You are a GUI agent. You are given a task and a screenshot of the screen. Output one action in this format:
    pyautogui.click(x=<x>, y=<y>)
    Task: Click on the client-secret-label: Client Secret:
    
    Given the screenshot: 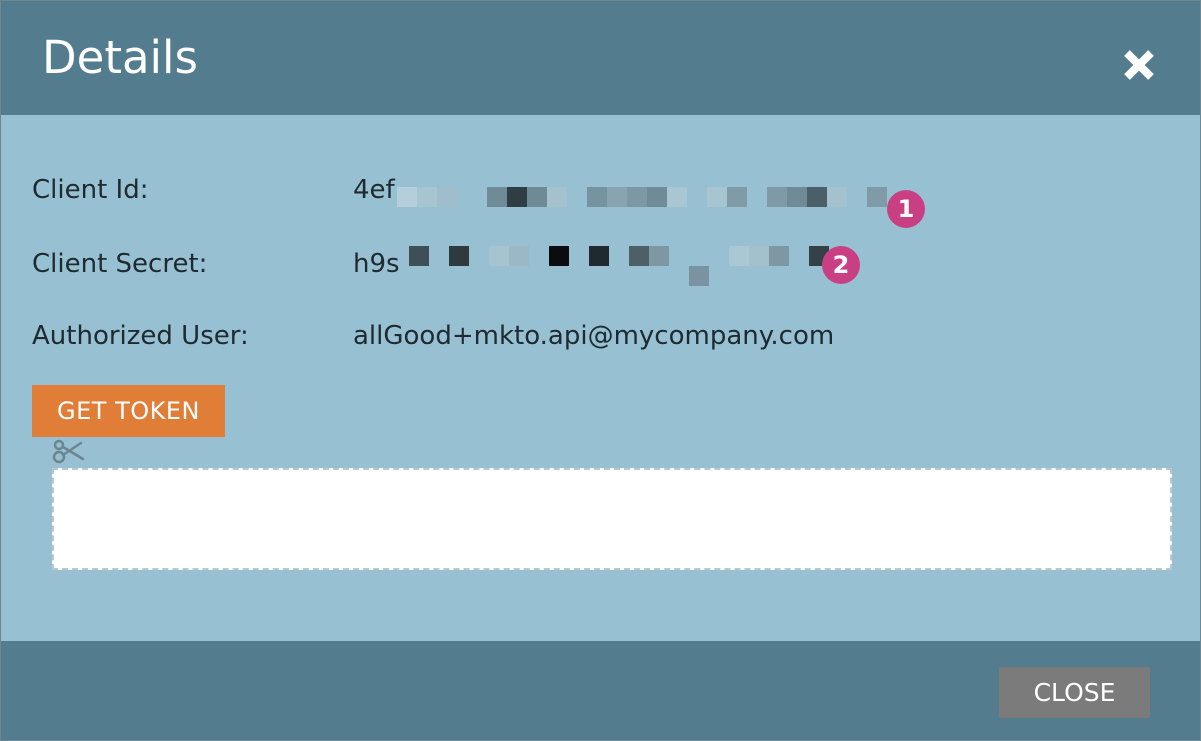 What is the action you would take?
    pyautogui.click(x=120, y=264)
    